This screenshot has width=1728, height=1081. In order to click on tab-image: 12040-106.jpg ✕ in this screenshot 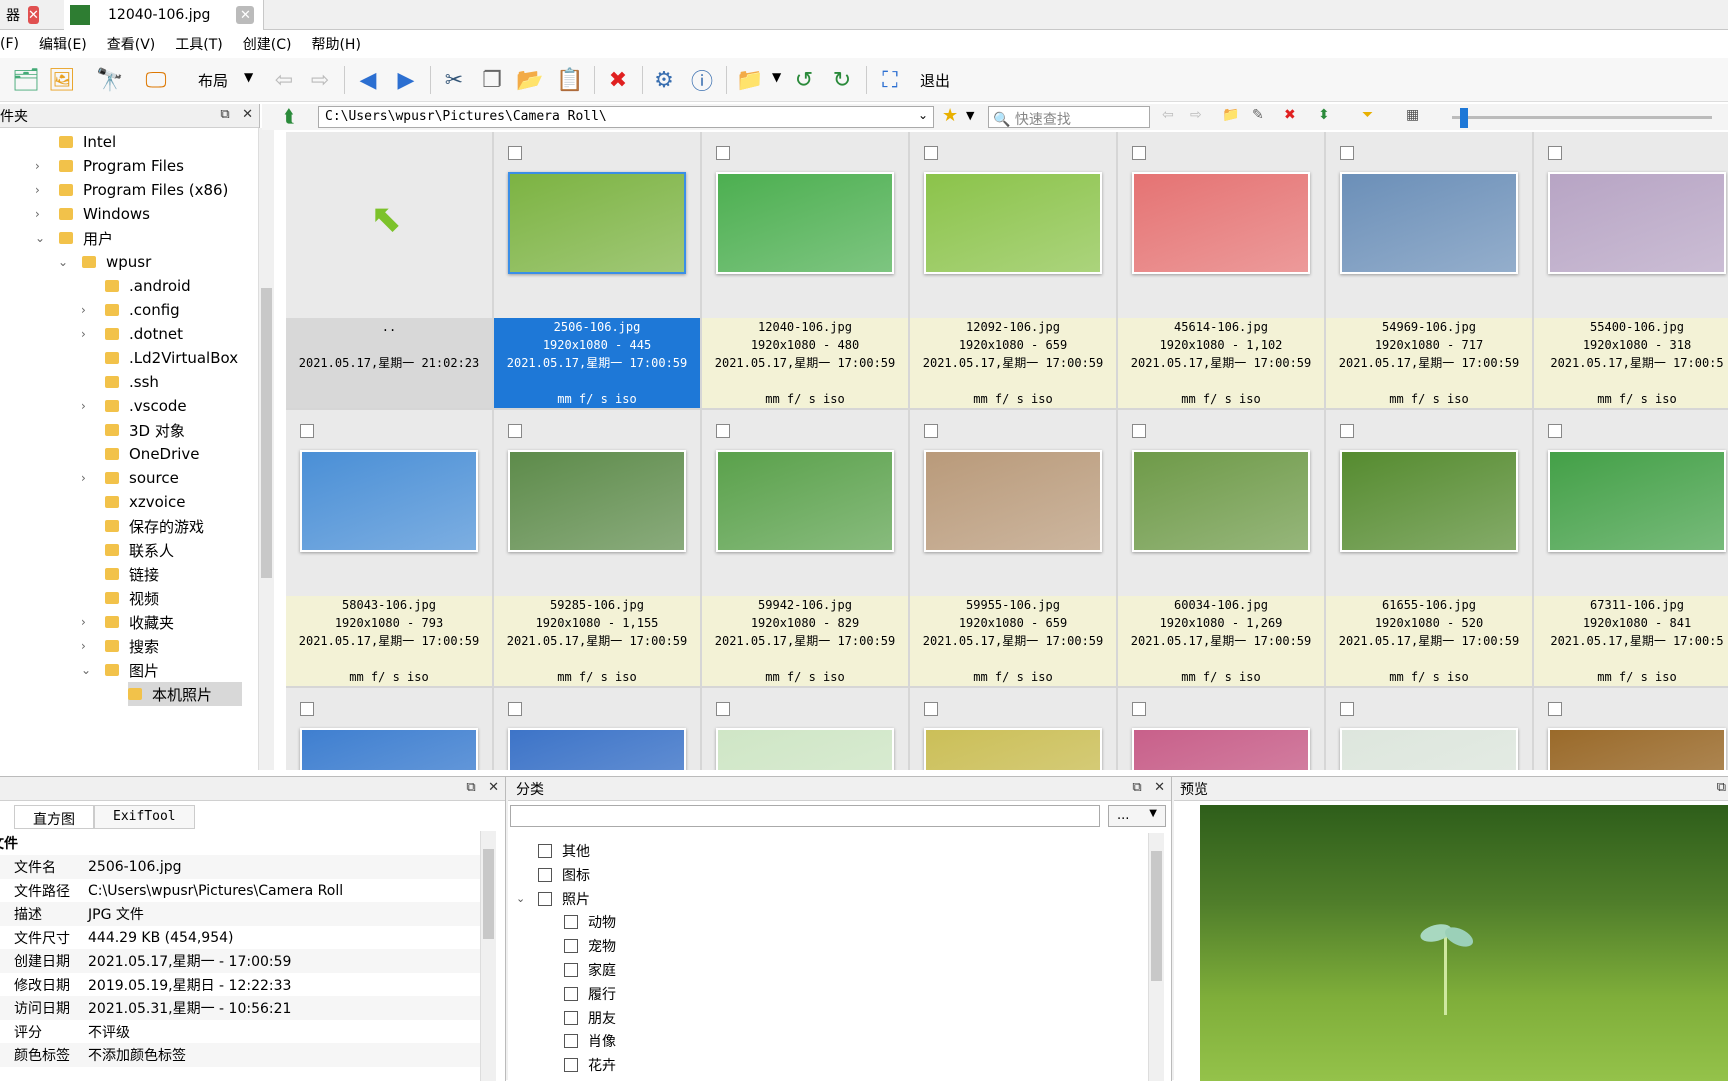, I will do `click(164, 15)`.